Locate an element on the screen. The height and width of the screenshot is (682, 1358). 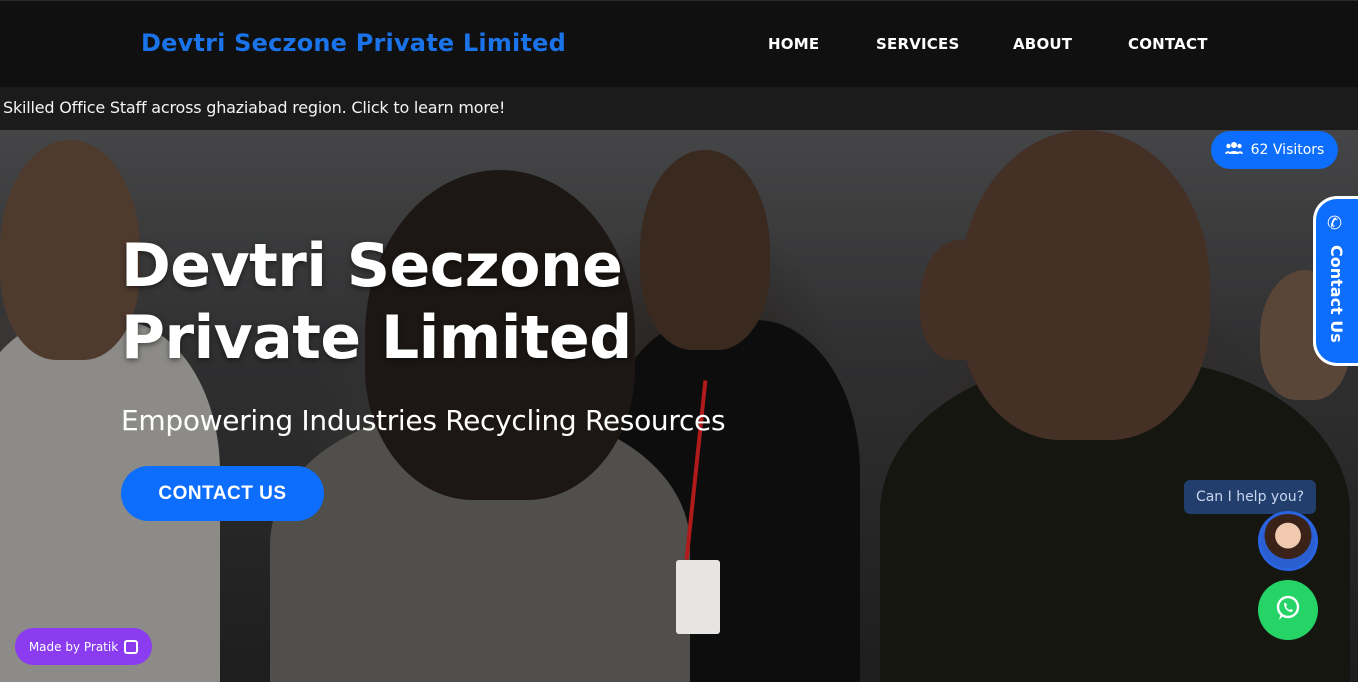
main-nav: HOME SERVICES ABOUT CONTACT is located at coordinates (679, 45).